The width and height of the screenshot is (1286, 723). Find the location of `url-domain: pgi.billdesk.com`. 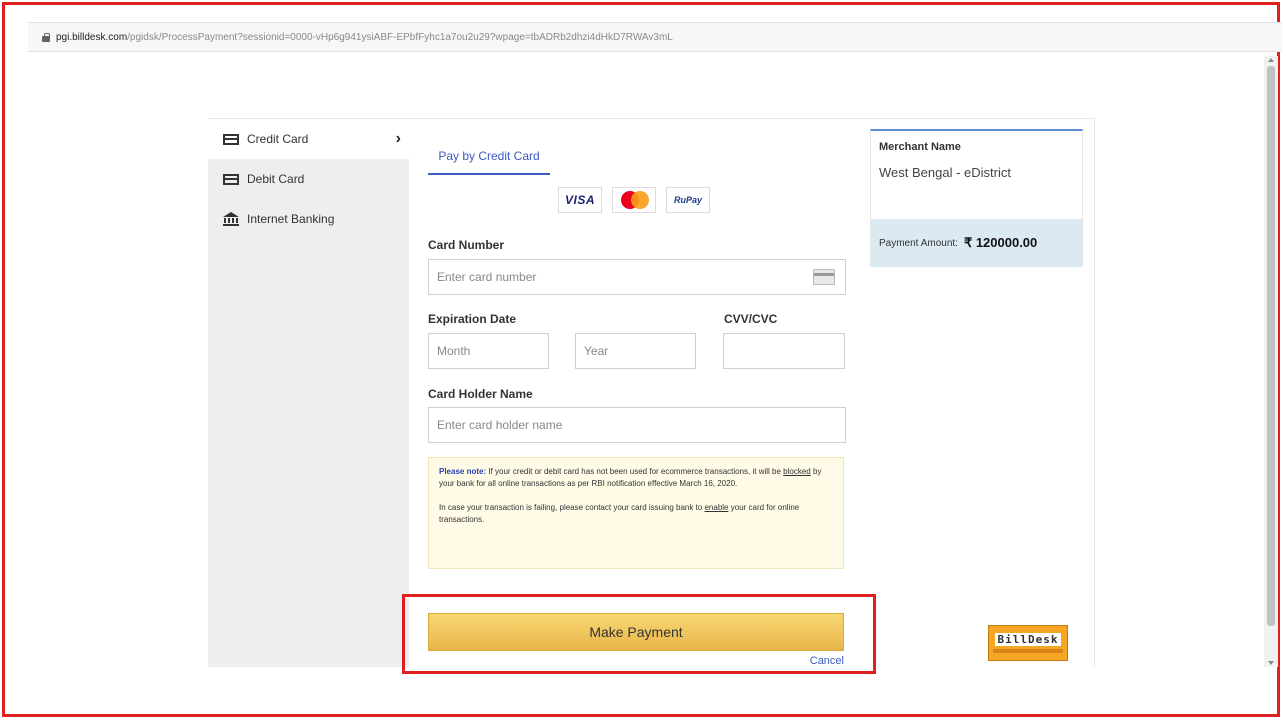

url-domain: pgi.billdesk.com is located at coordinates (92, 37).